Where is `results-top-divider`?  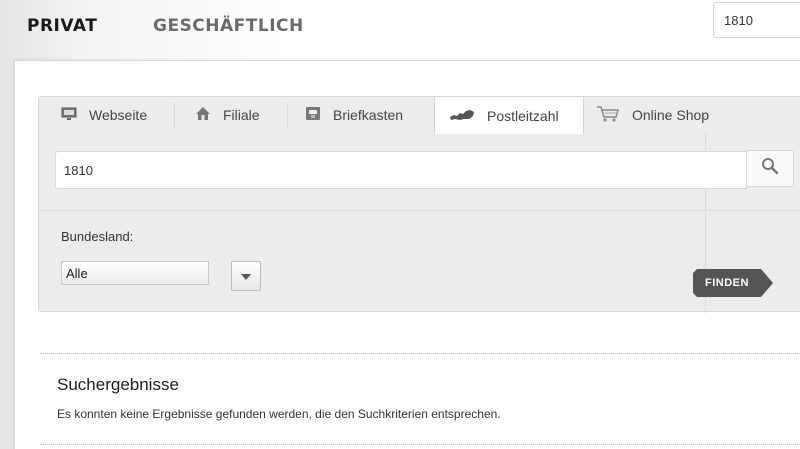 results-top-divider is located at coordinates (420, 353).